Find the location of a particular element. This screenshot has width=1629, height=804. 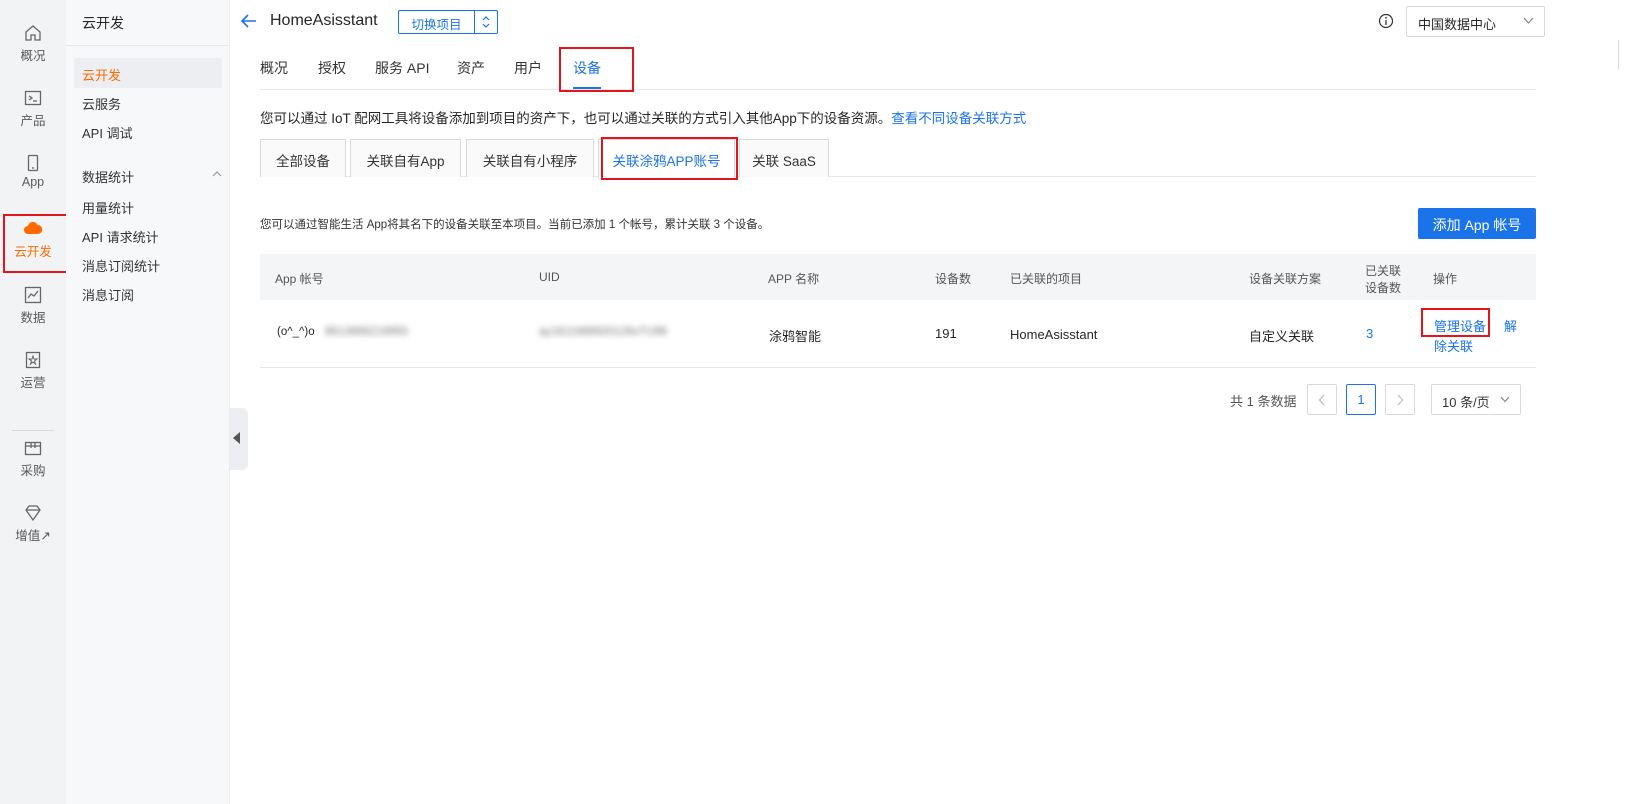

rail-item-data: 数据 is located at coordinates (33, 317).